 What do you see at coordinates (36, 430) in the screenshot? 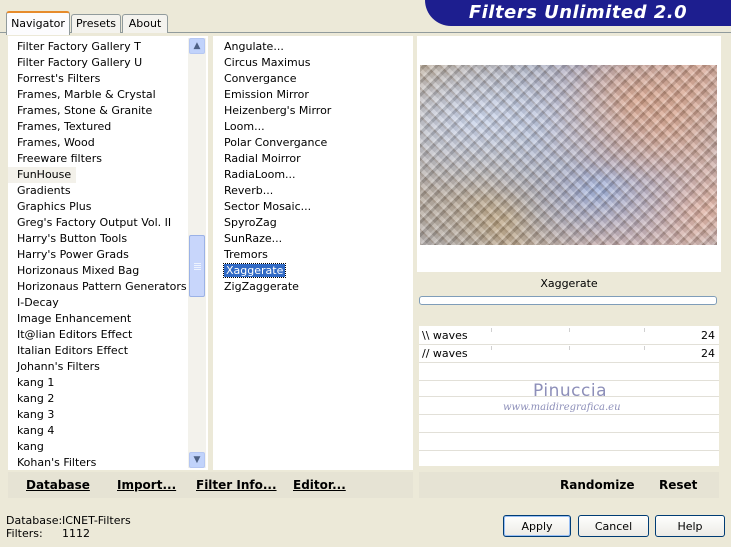
I see `category-item-label: kang 4` at bounding box center [36, 430].